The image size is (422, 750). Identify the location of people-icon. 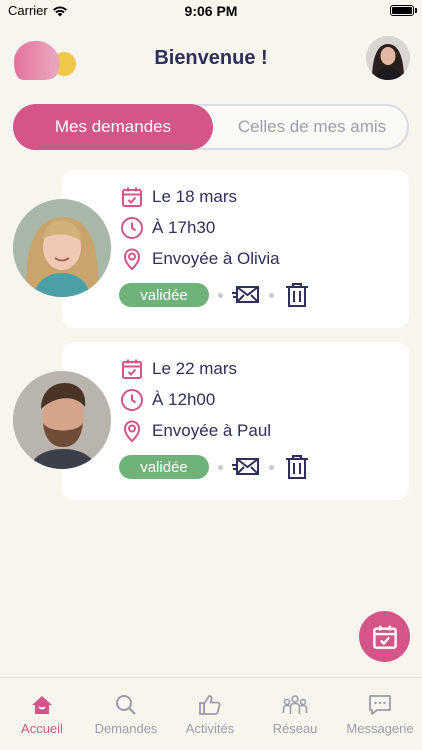
(295, 705).